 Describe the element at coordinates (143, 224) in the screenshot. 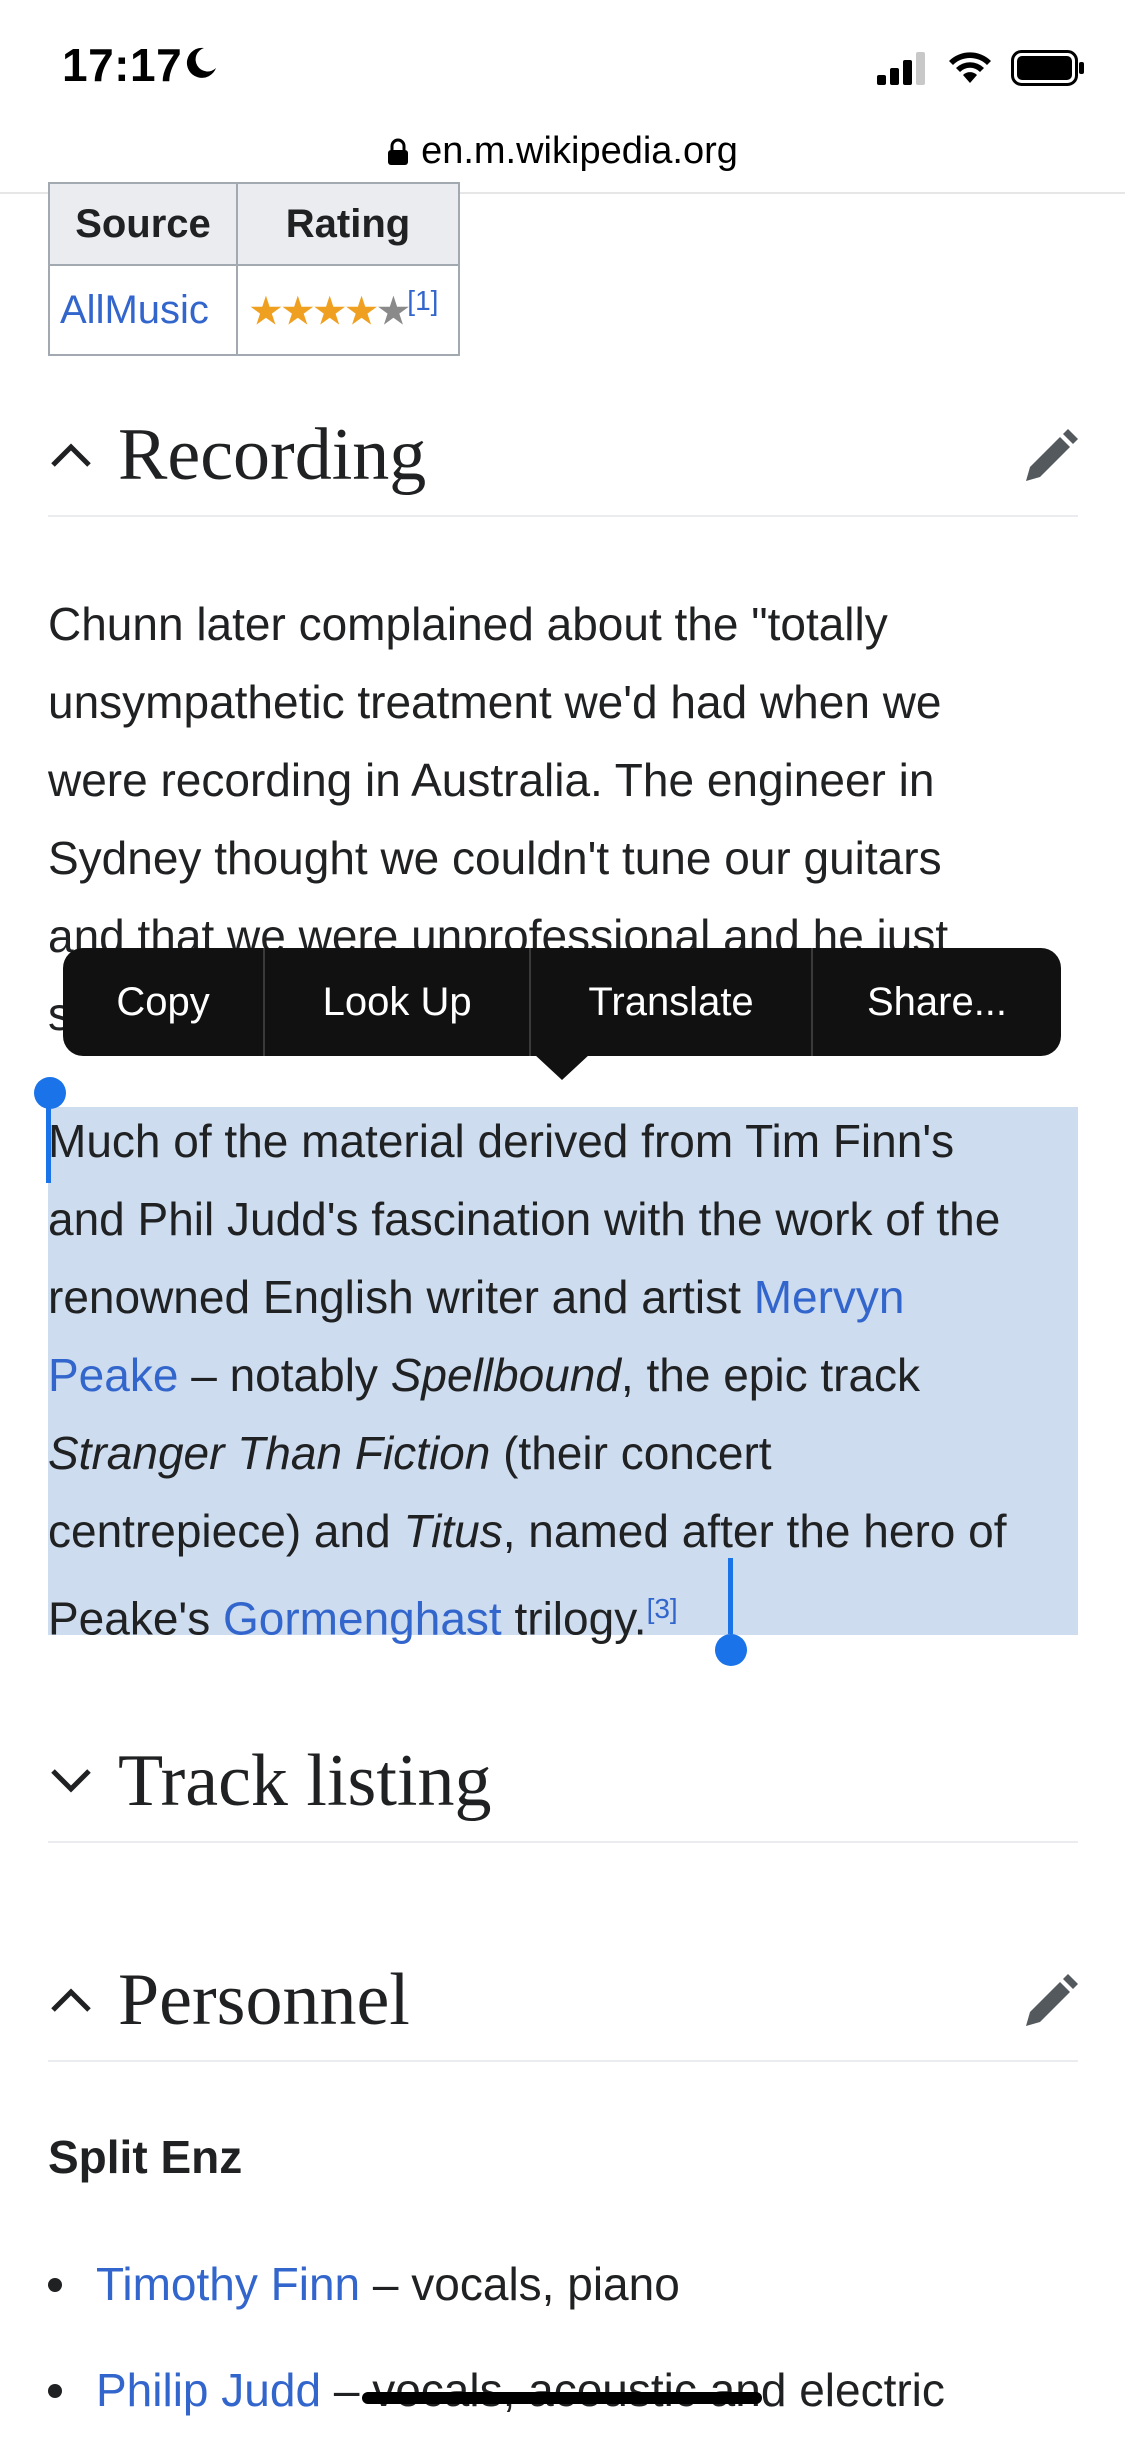

I see `table-header-source: Source` at that location.